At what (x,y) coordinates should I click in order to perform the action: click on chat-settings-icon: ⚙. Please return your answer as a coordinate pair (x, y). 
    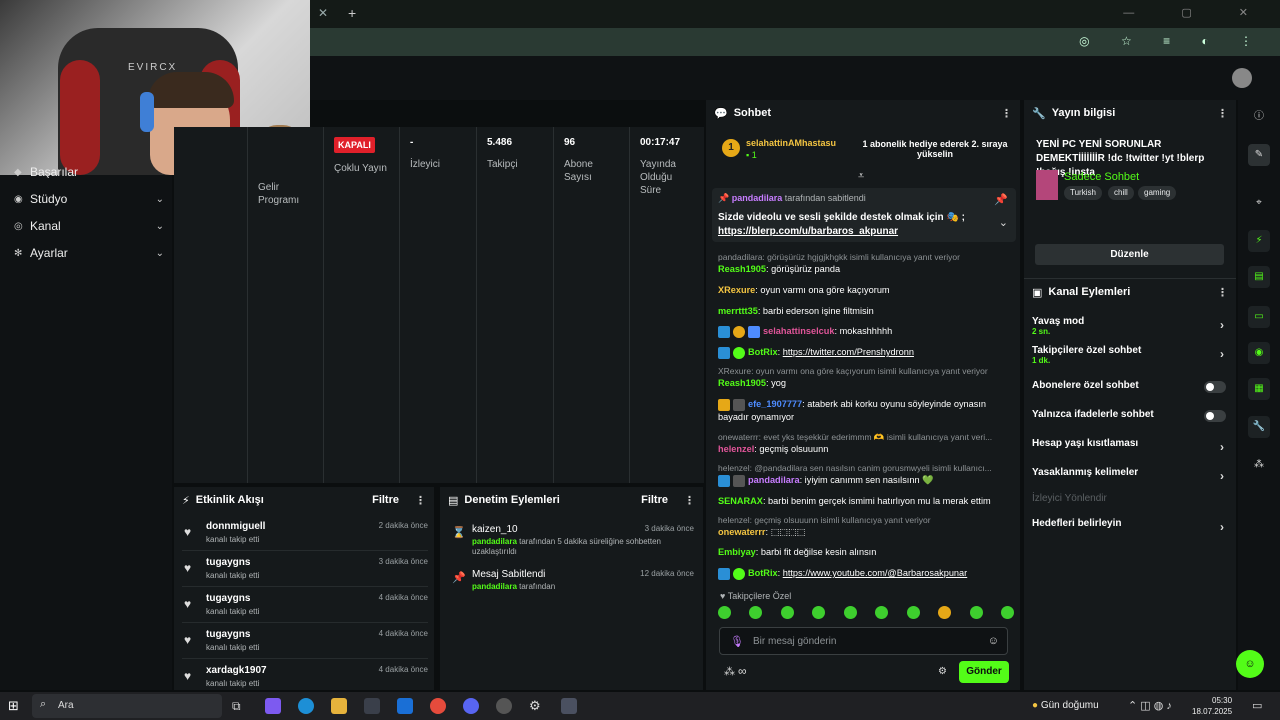
    Looking at the image, I should click on (942, 671).